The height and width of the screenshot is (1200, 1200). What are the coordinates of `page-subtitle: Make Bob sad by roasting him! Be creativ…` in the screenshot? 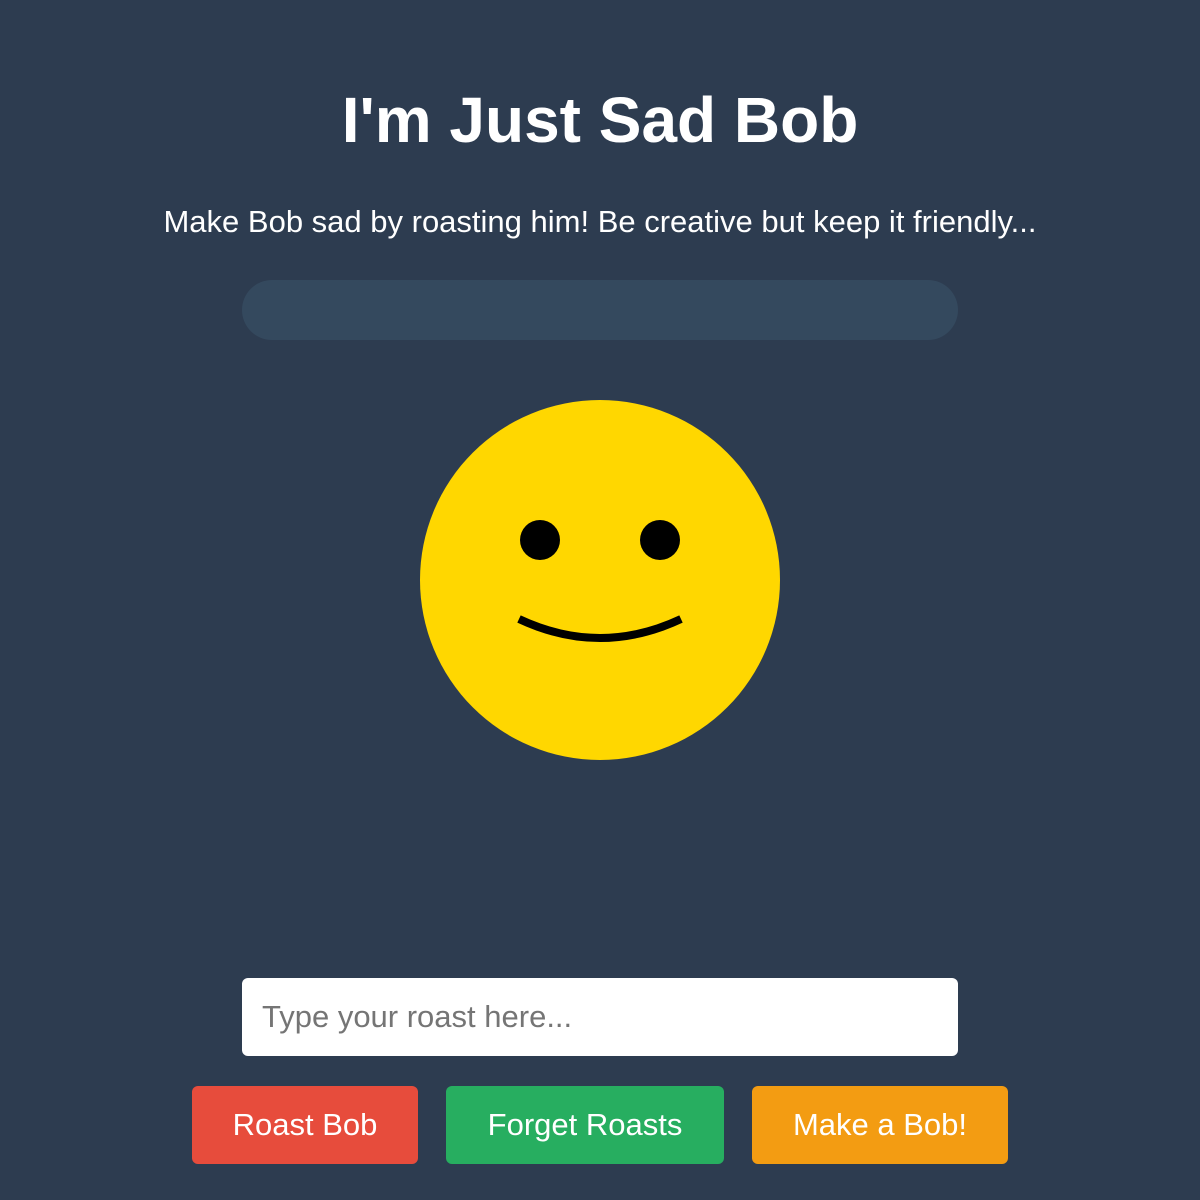 It's located at (600, 221).